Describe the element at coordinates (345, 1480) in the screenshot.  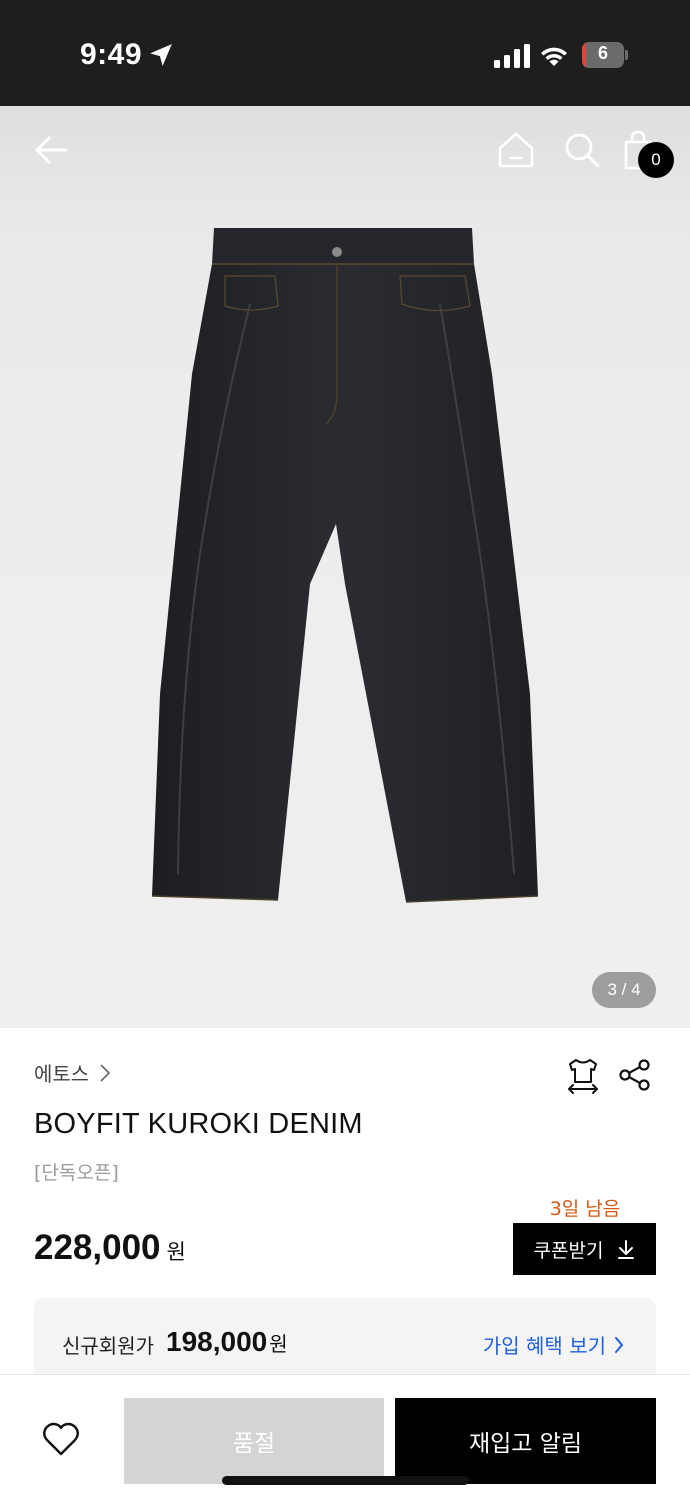
I see `home-indicator` at that location.